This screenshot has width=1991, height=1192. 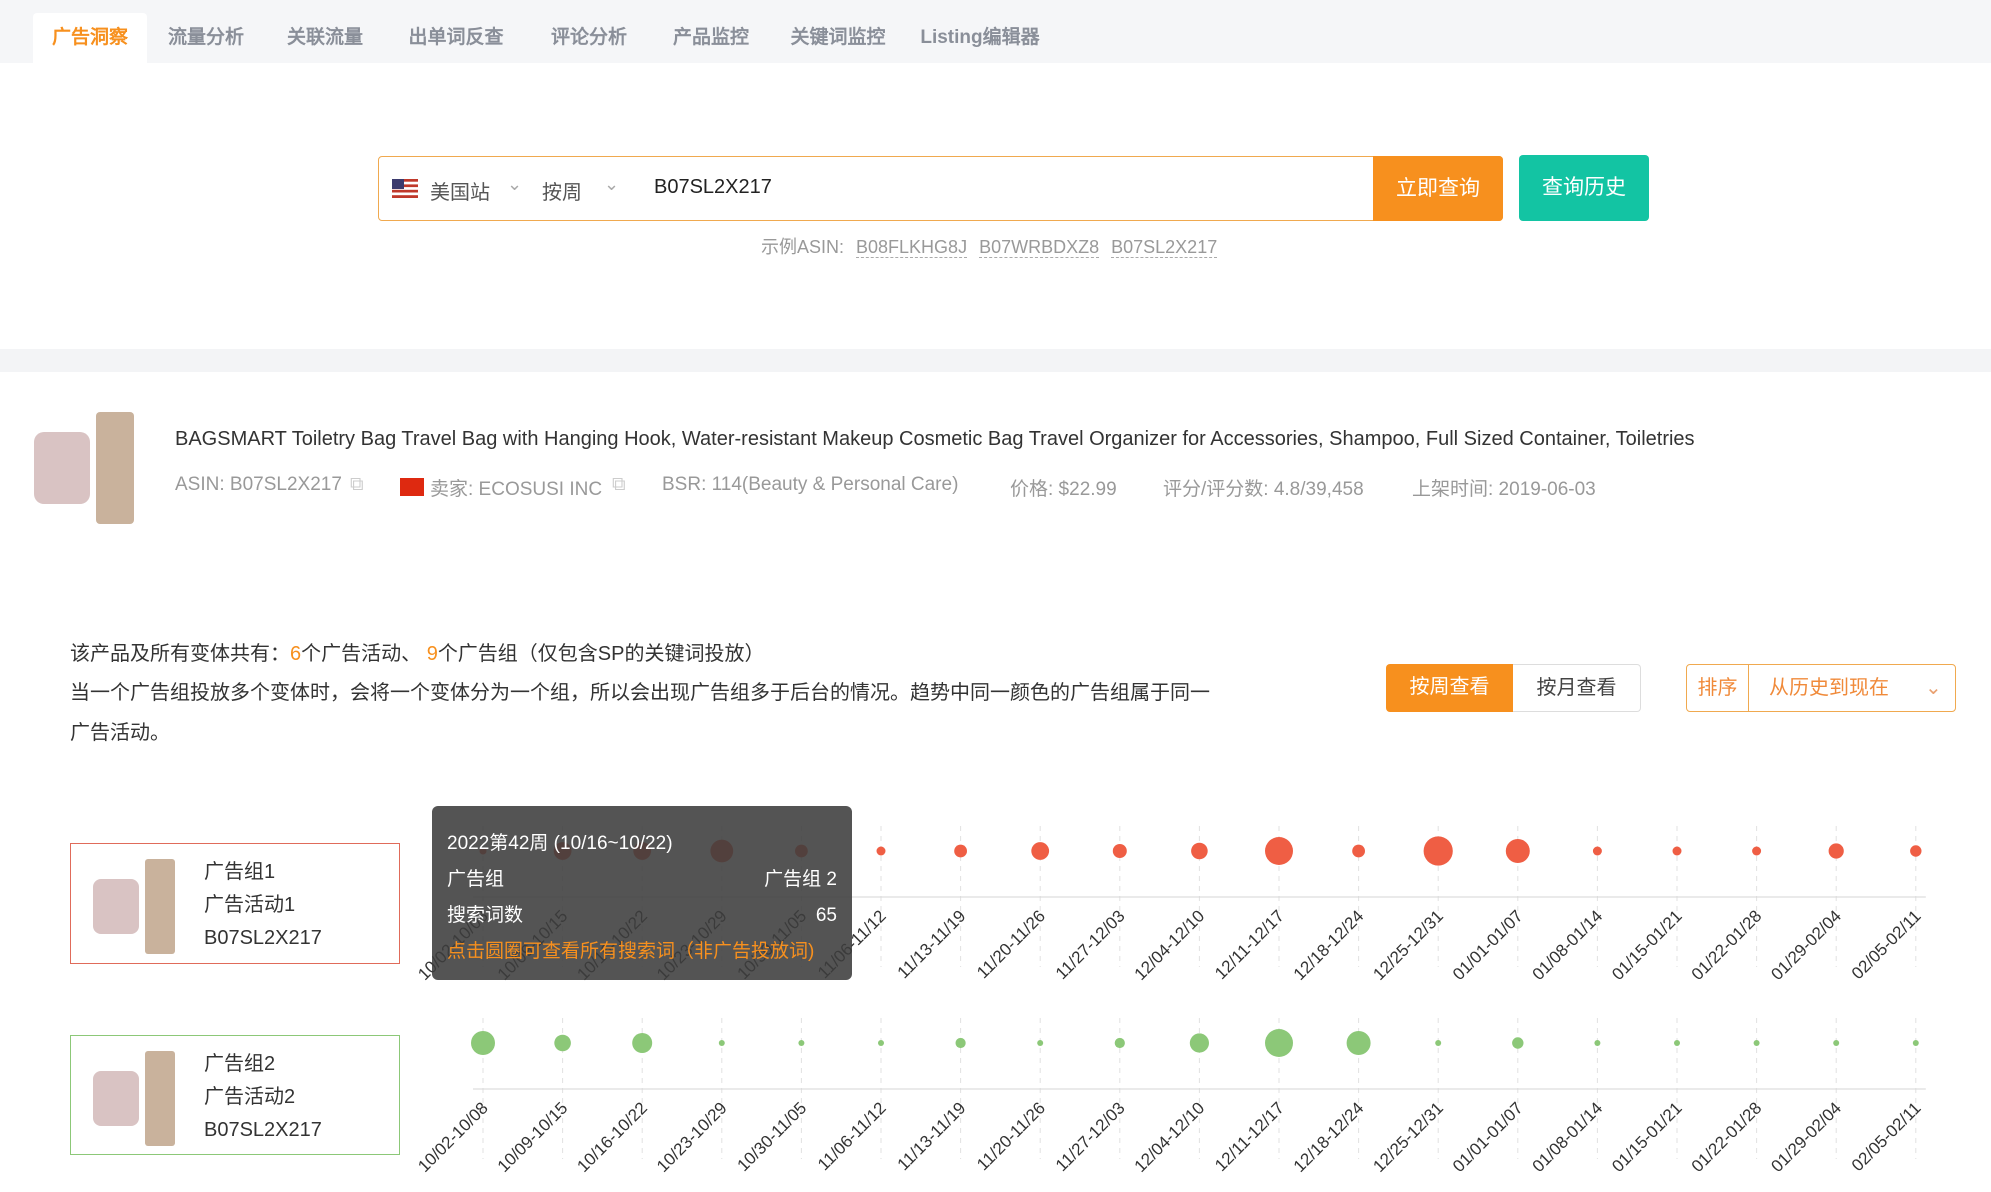 I want to click on example-label: 示例ASIN:, so click(x=803, y=247).